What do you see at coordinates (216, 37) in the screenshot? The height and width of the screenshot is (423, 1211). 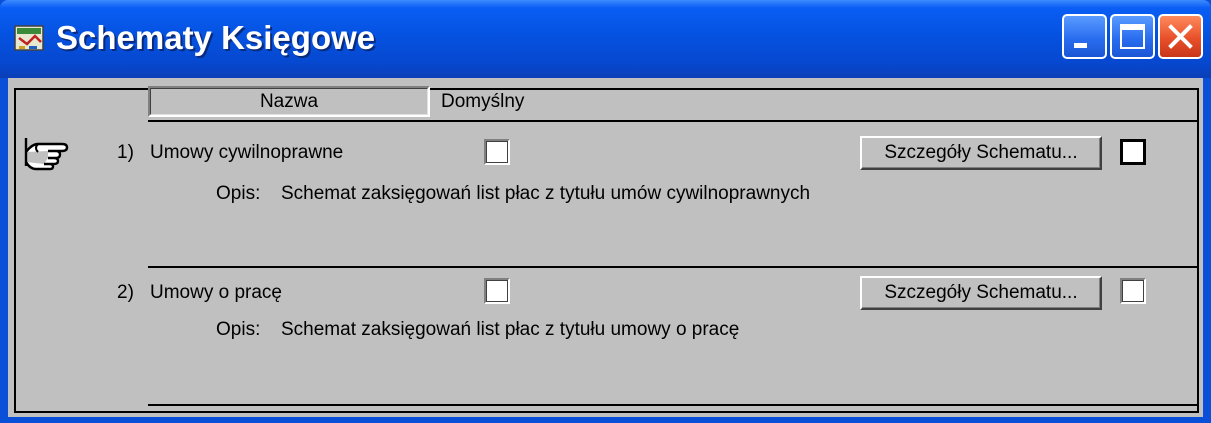 I see `window-title: Schematy Księgowe` at bounding box center [216, 37].